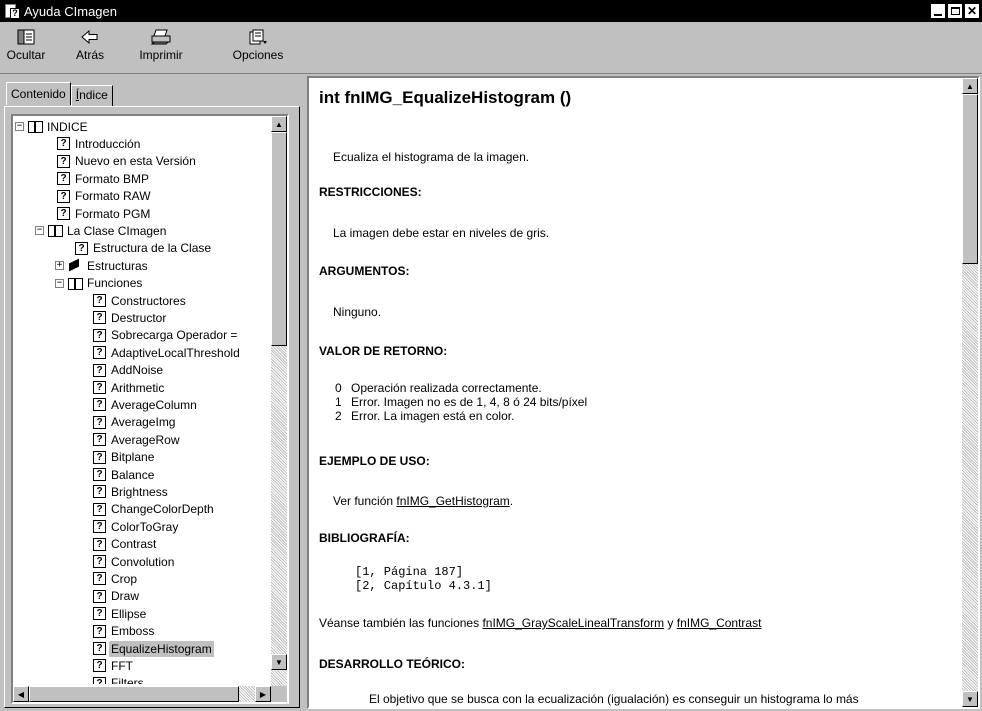 This screenshot has width=982, height=711. I want to click on tree-item: ? ColorToGray, so click(136, 526).